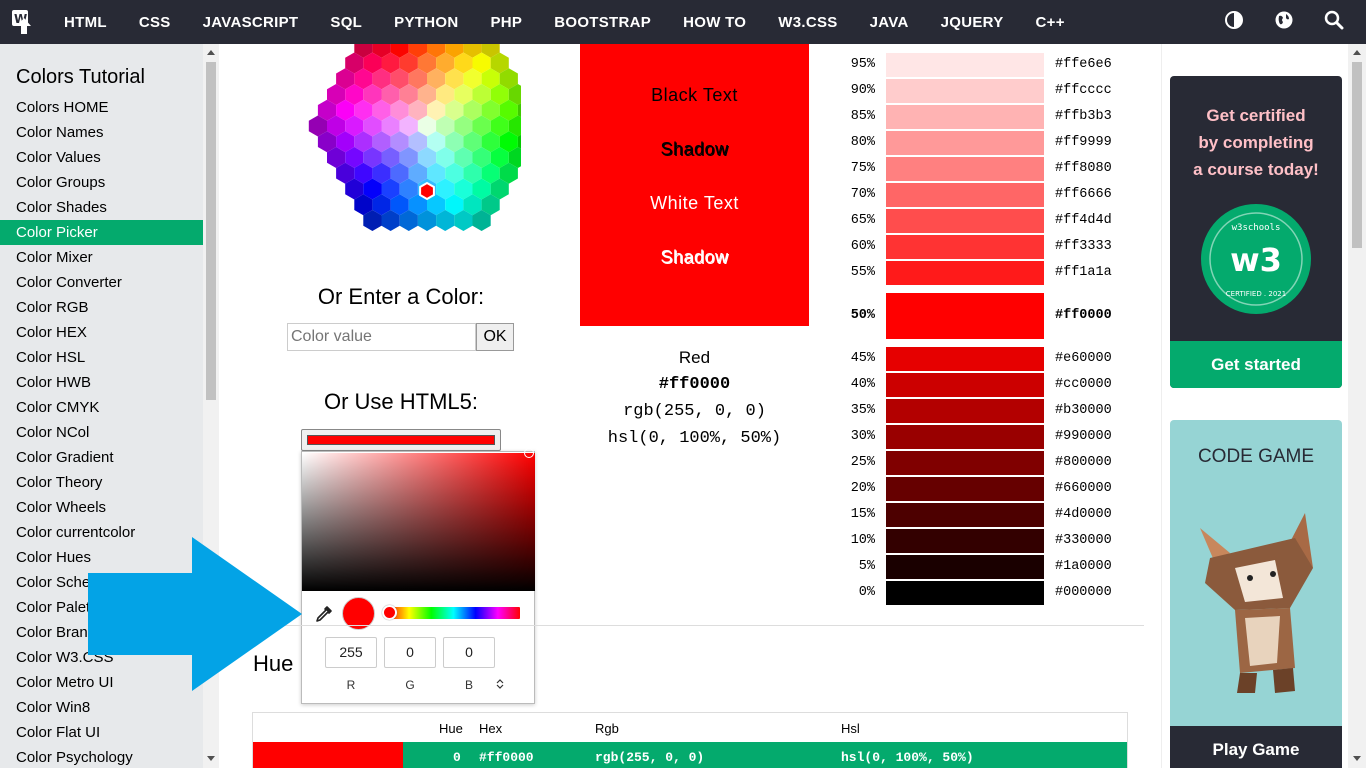 The image size is (1366, 768). I want to click on shade-row: 75% #ff8080, so click(994, 169).